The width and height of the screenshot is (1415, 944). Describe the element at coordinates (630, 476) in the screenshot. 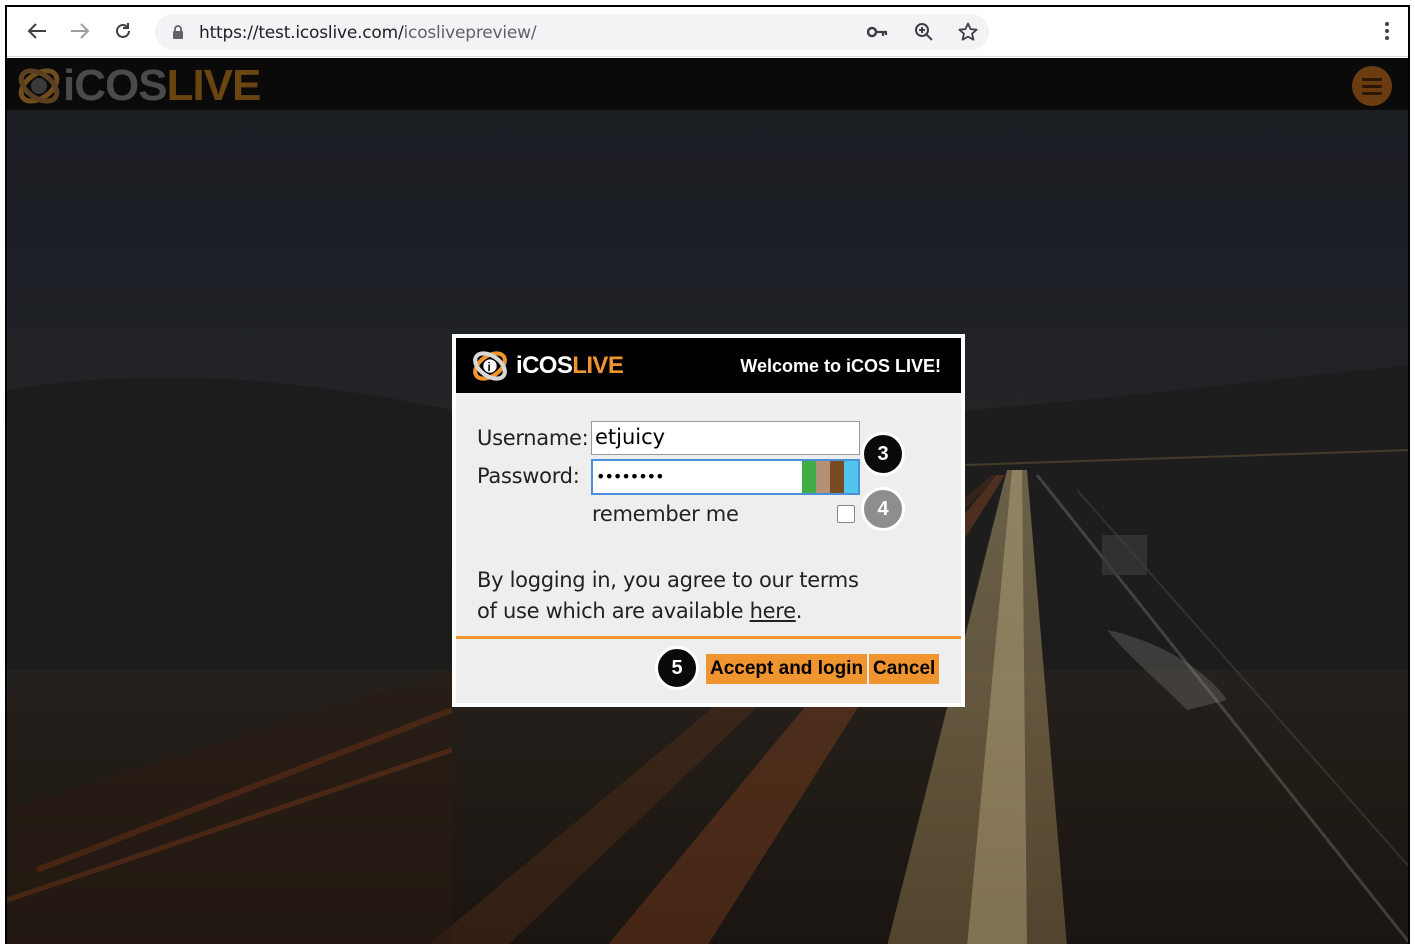

I see `password-dots: ••••••••` at that location.